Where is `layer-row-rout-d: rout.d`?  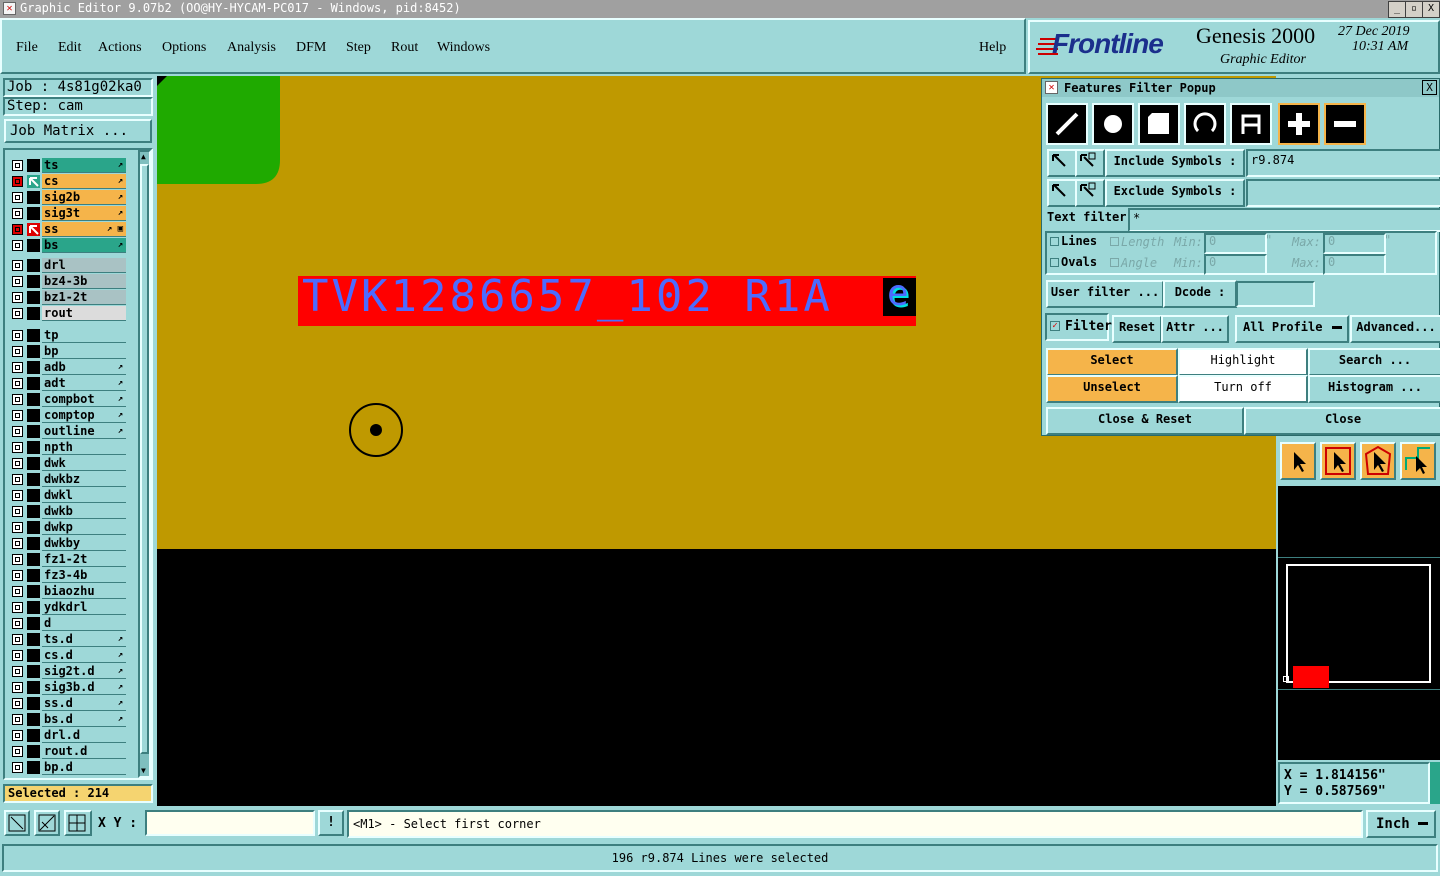
layer-row-rout-d: rout.d is located at coordinates (68, 751).